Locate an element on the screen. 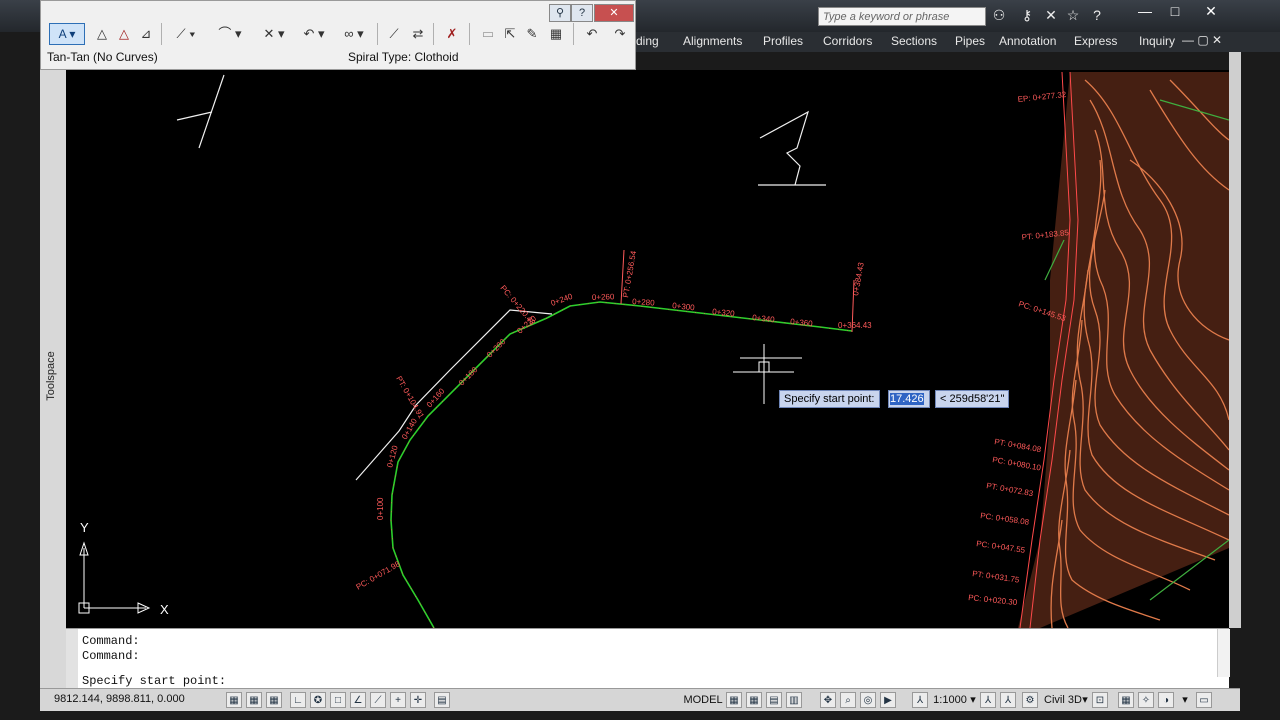  maximize-viewport-icon: ▥ is located at coordinates (794, 700).